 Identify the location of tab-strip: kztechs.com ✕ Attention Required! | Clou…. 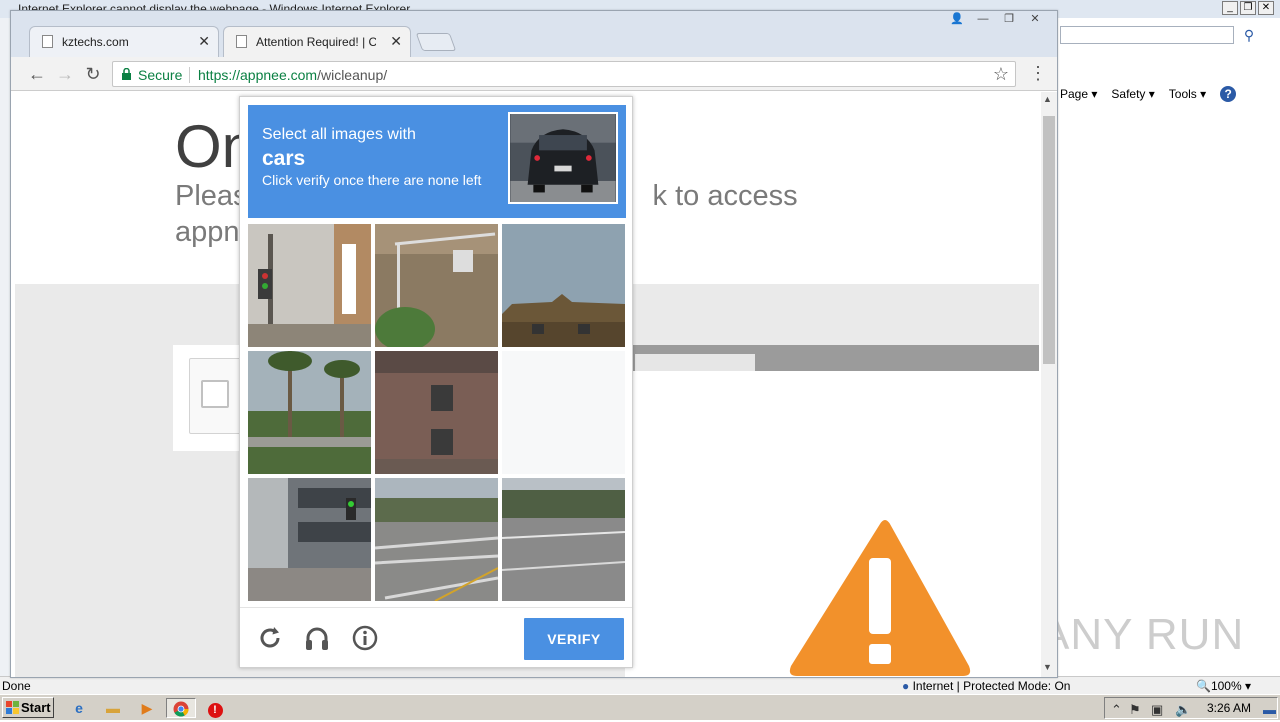
(534, 34).